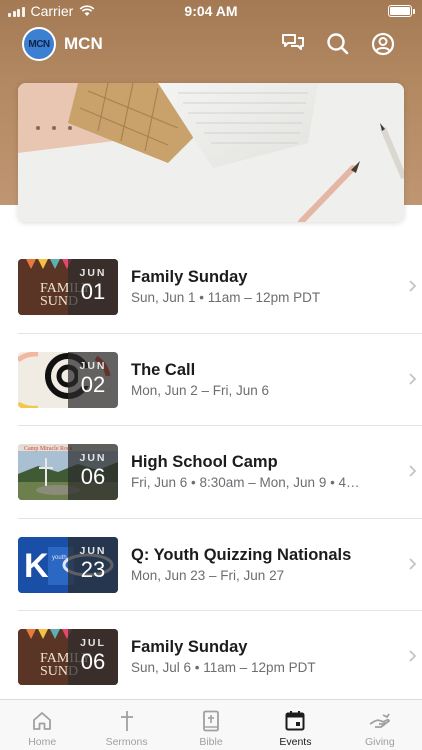 This screenshot has width=422, height=750. I want to click on date-badge: JUL 06, so click(93, 657).